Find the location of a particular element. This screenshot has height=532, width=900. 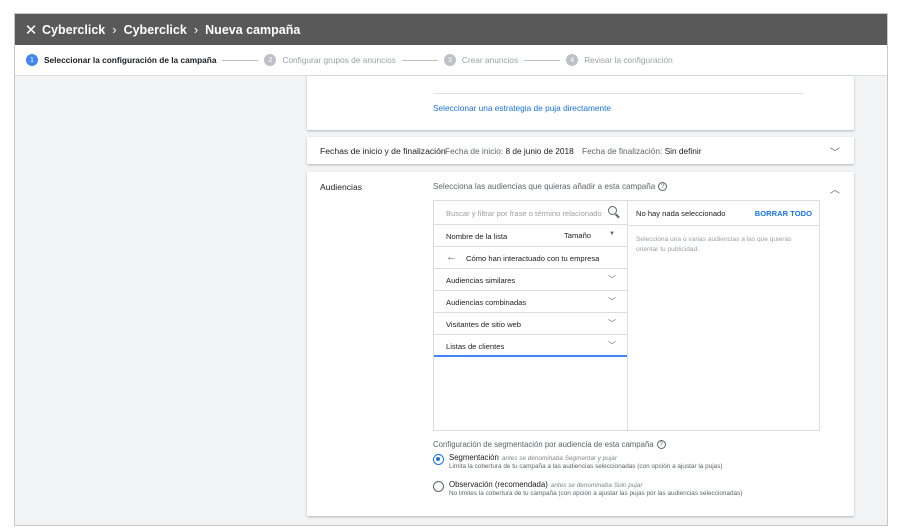

start-date-label: Fecha de inicio: is located at coordinates (474, 150).